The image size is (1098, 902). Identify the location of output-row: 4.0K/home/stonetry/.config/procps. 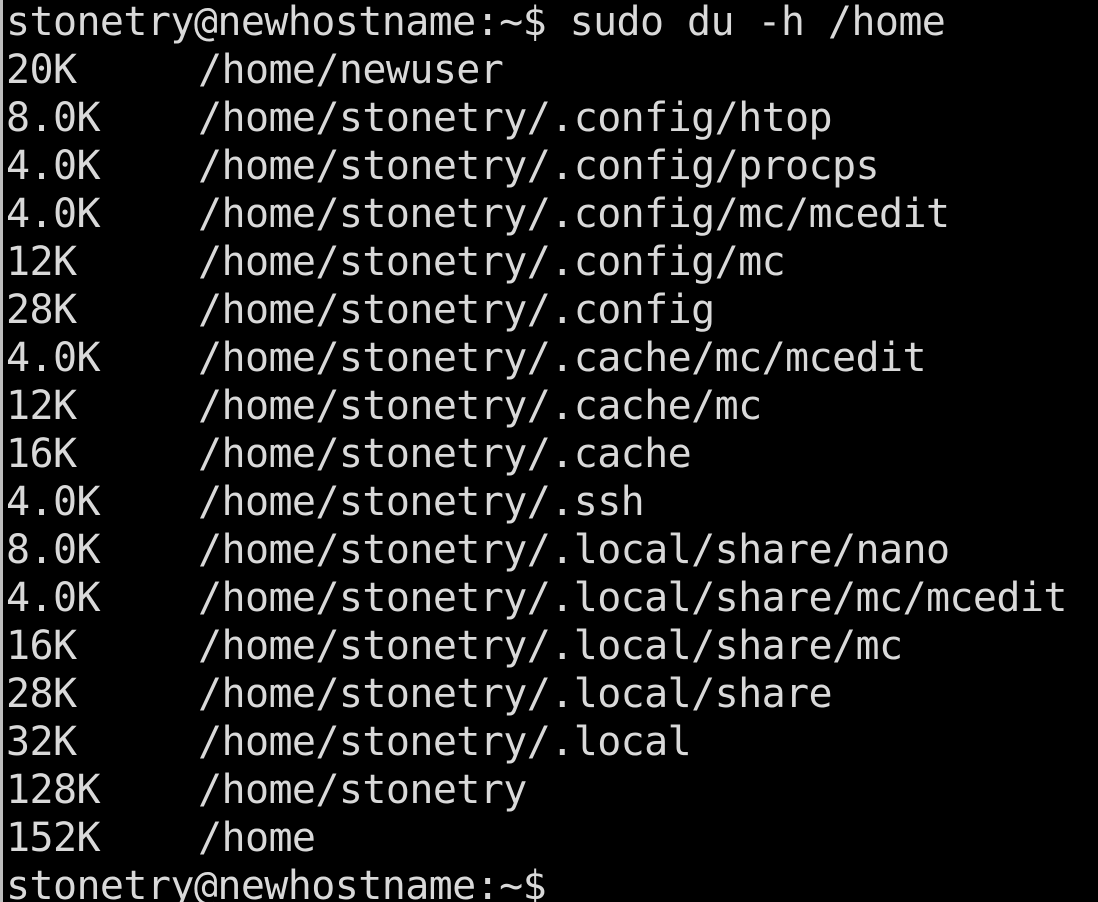
(552, 166).